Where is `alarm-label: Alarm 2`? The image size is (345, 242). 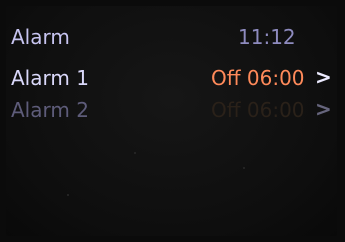
alarm-label: Alarm 2 is located at coordinates (50, 110).